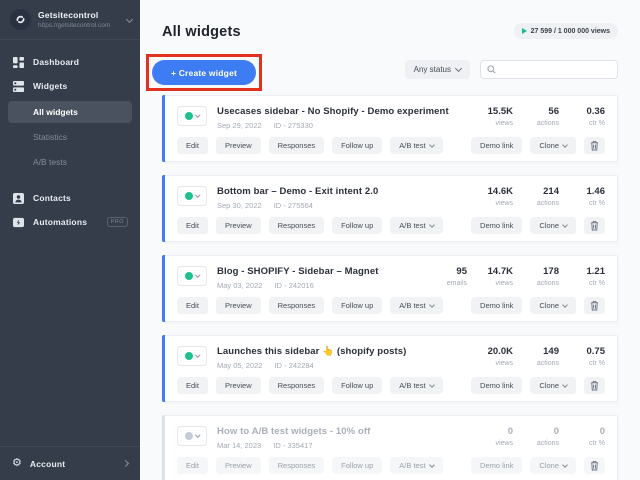 This screenshot has width=640, height=480. I want to click on sidebar-item-all-widgets: All widgets, so click(70, 112).